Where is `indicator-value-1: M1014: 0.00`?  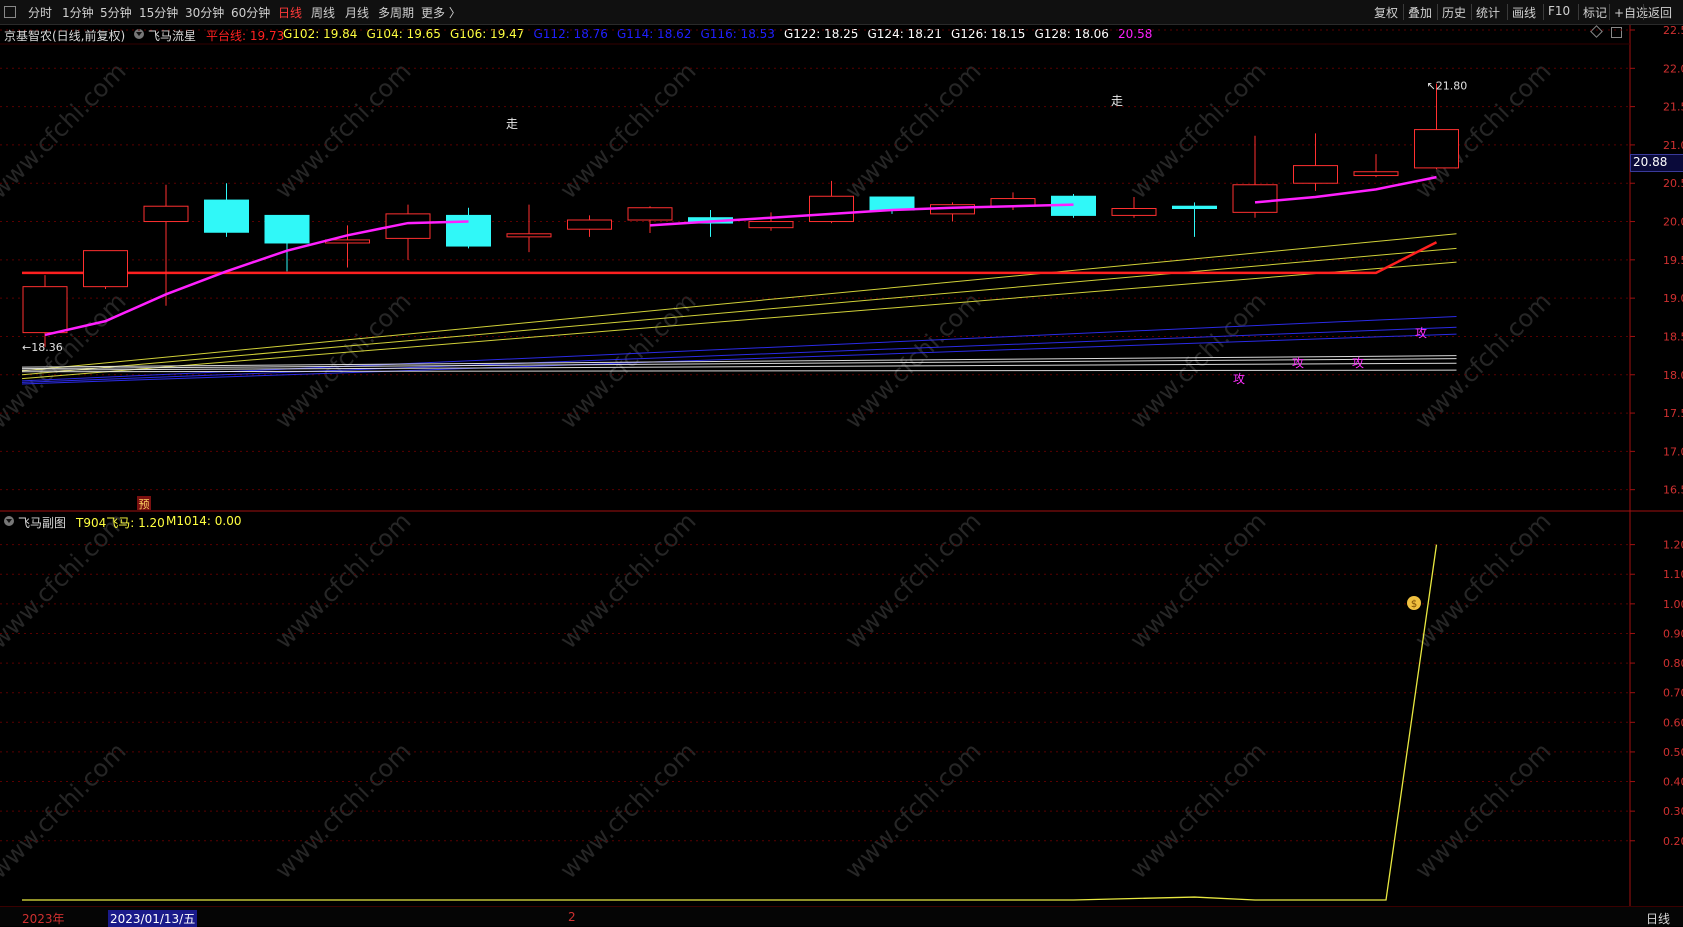 indicator-value-1: M1014: 0.00 is located at coordinates (204, 521).